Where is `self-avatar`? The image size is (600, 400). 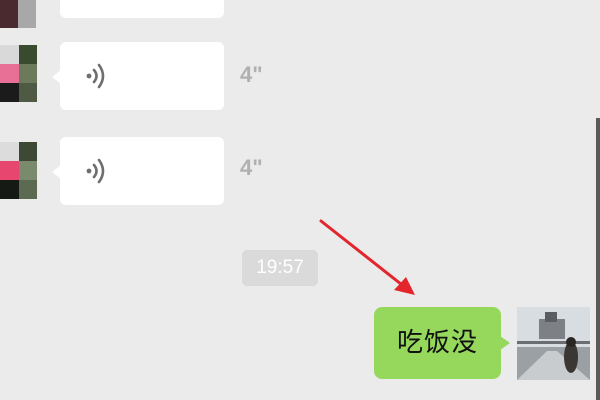 self-avatar is located at coordinates (553, 343).